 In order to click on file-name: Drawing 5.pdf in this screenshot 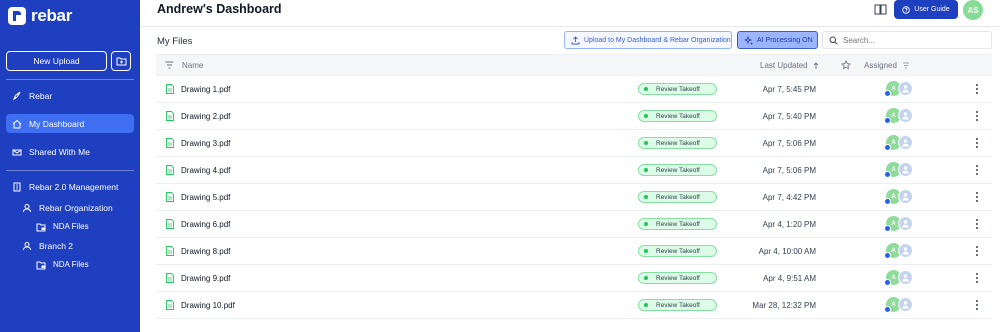, I will do `click(205, 197)`.